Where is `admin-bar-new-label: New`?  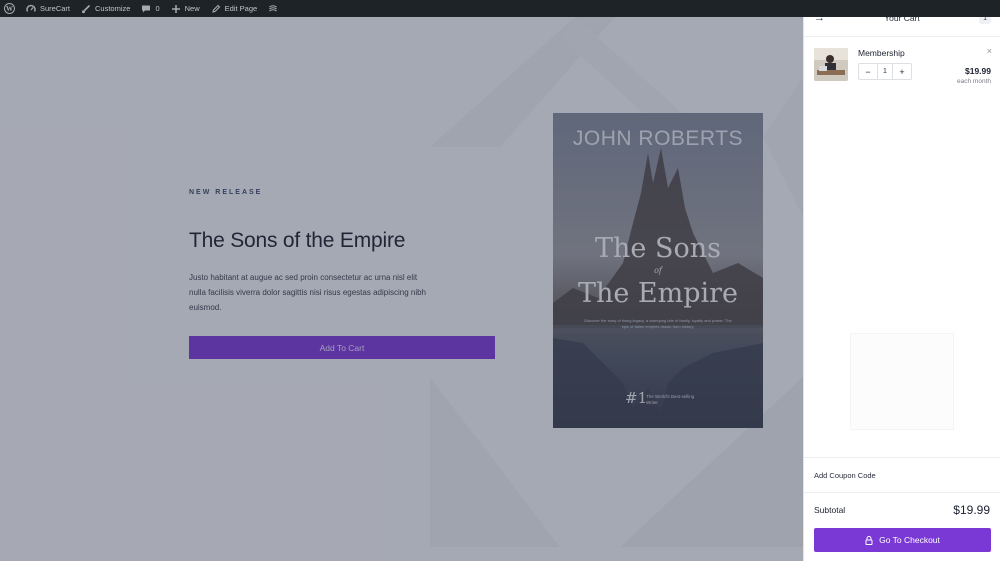
admin-bar-new-label: New is located at coordinates (192, 8).